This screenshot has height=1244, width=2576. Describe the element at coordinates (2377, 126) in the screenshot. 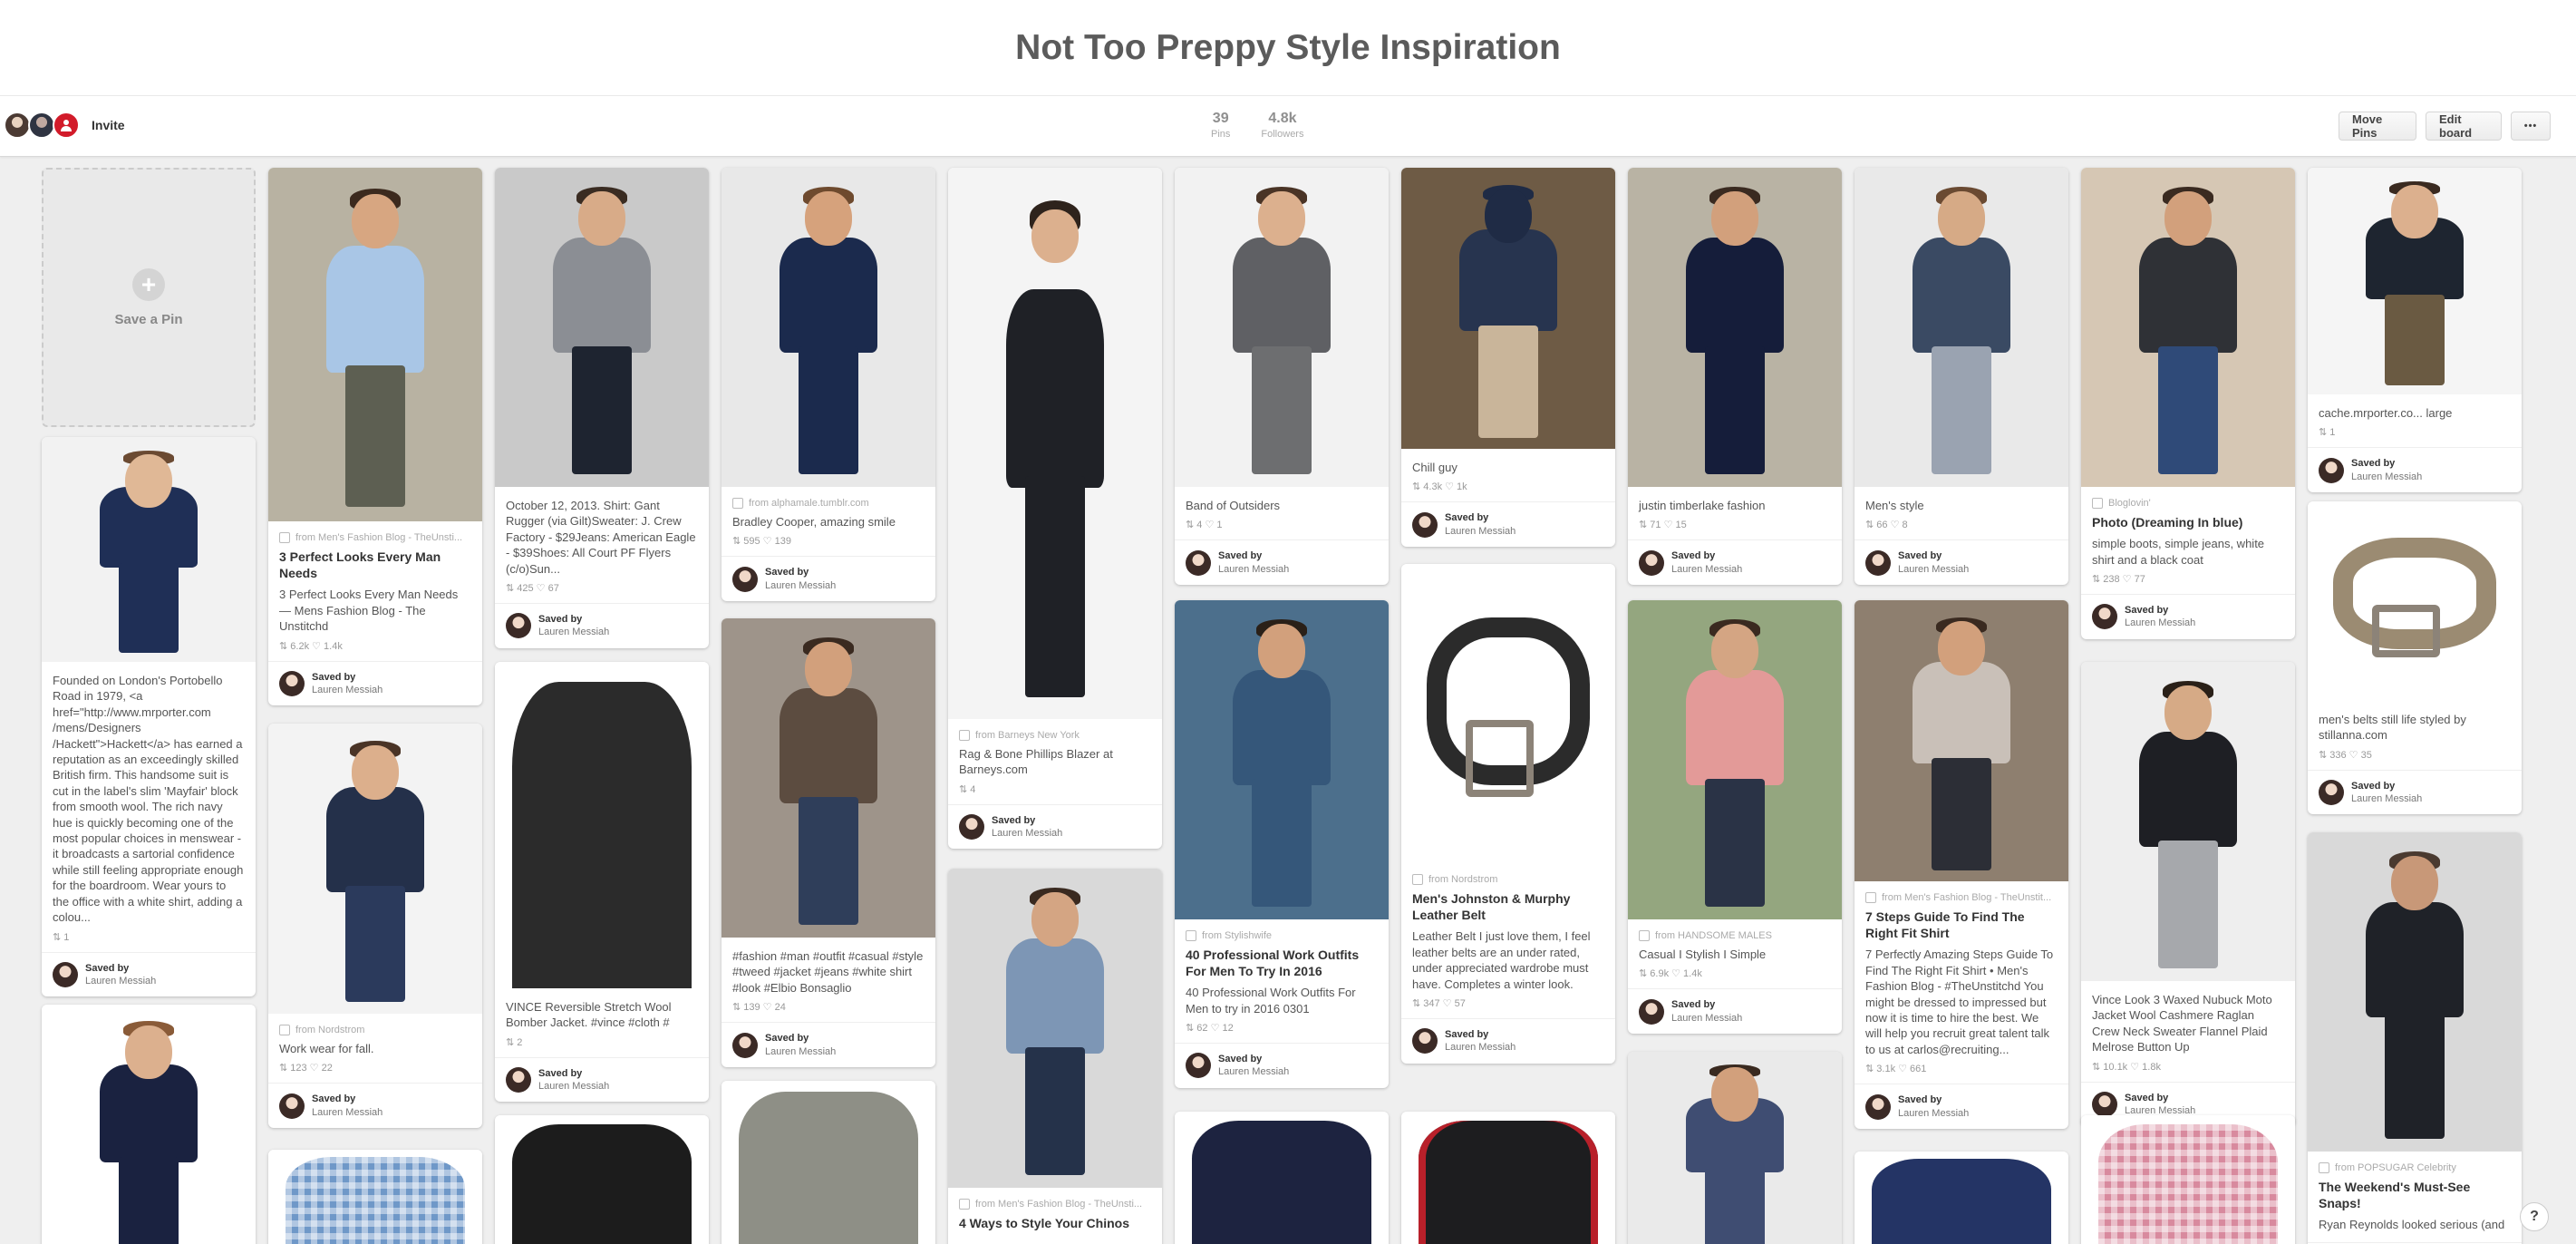

I see `move-pins-button: Move Pins` at that location.